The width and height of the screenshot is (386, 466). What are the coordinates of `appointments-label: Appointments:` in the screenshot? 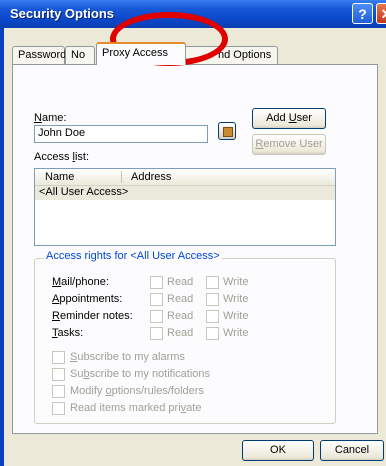 It's located at (87, 299).